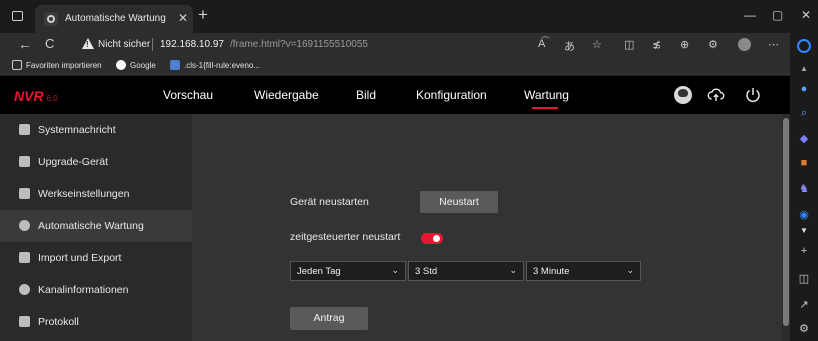 This screenshot has height=341, width=818. What do you see at coordinates (84, 194) in the screenshot?
I see `sidebar-item-label: Werkseinstellungen` at bounding box center [84, 194].